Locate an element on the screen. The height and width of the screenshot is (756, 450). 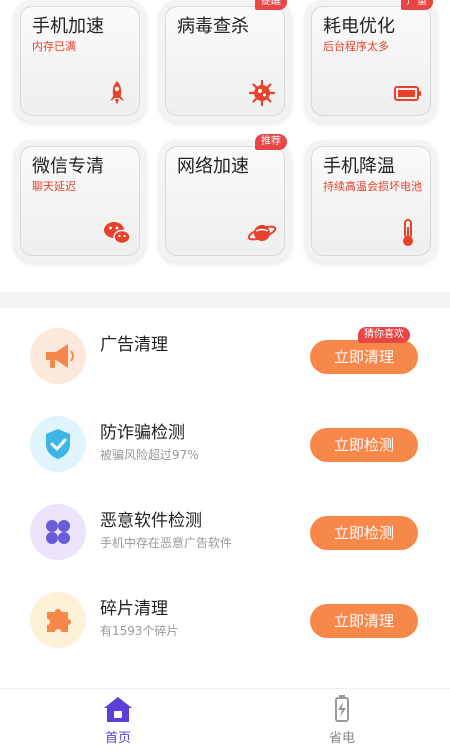
section-divider is located at coordinates (225, 300).